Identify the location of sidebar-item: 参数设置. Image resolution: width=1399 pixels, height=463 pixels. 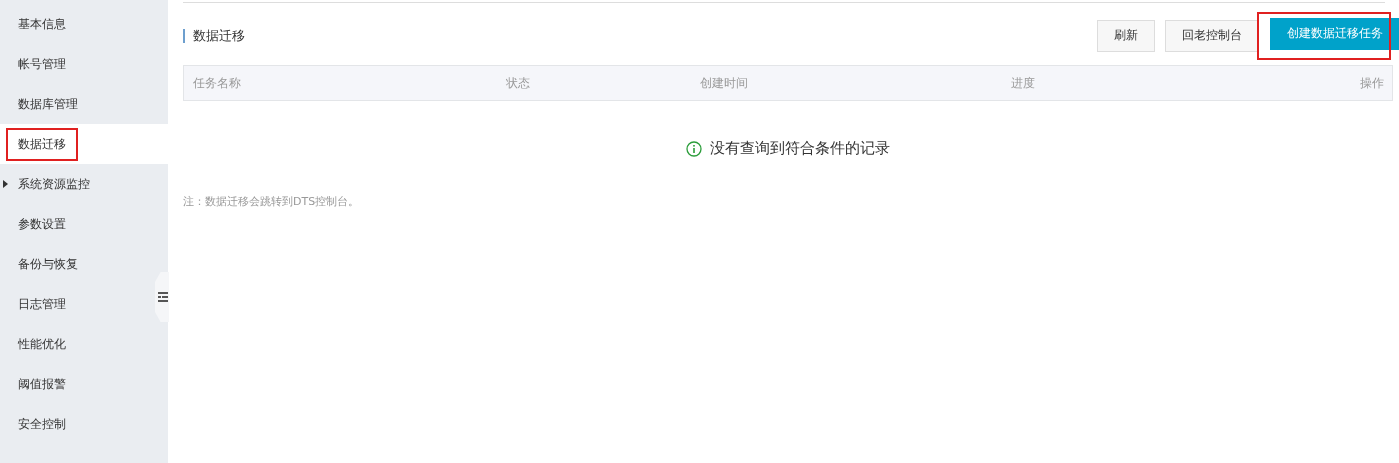
(84, 224).